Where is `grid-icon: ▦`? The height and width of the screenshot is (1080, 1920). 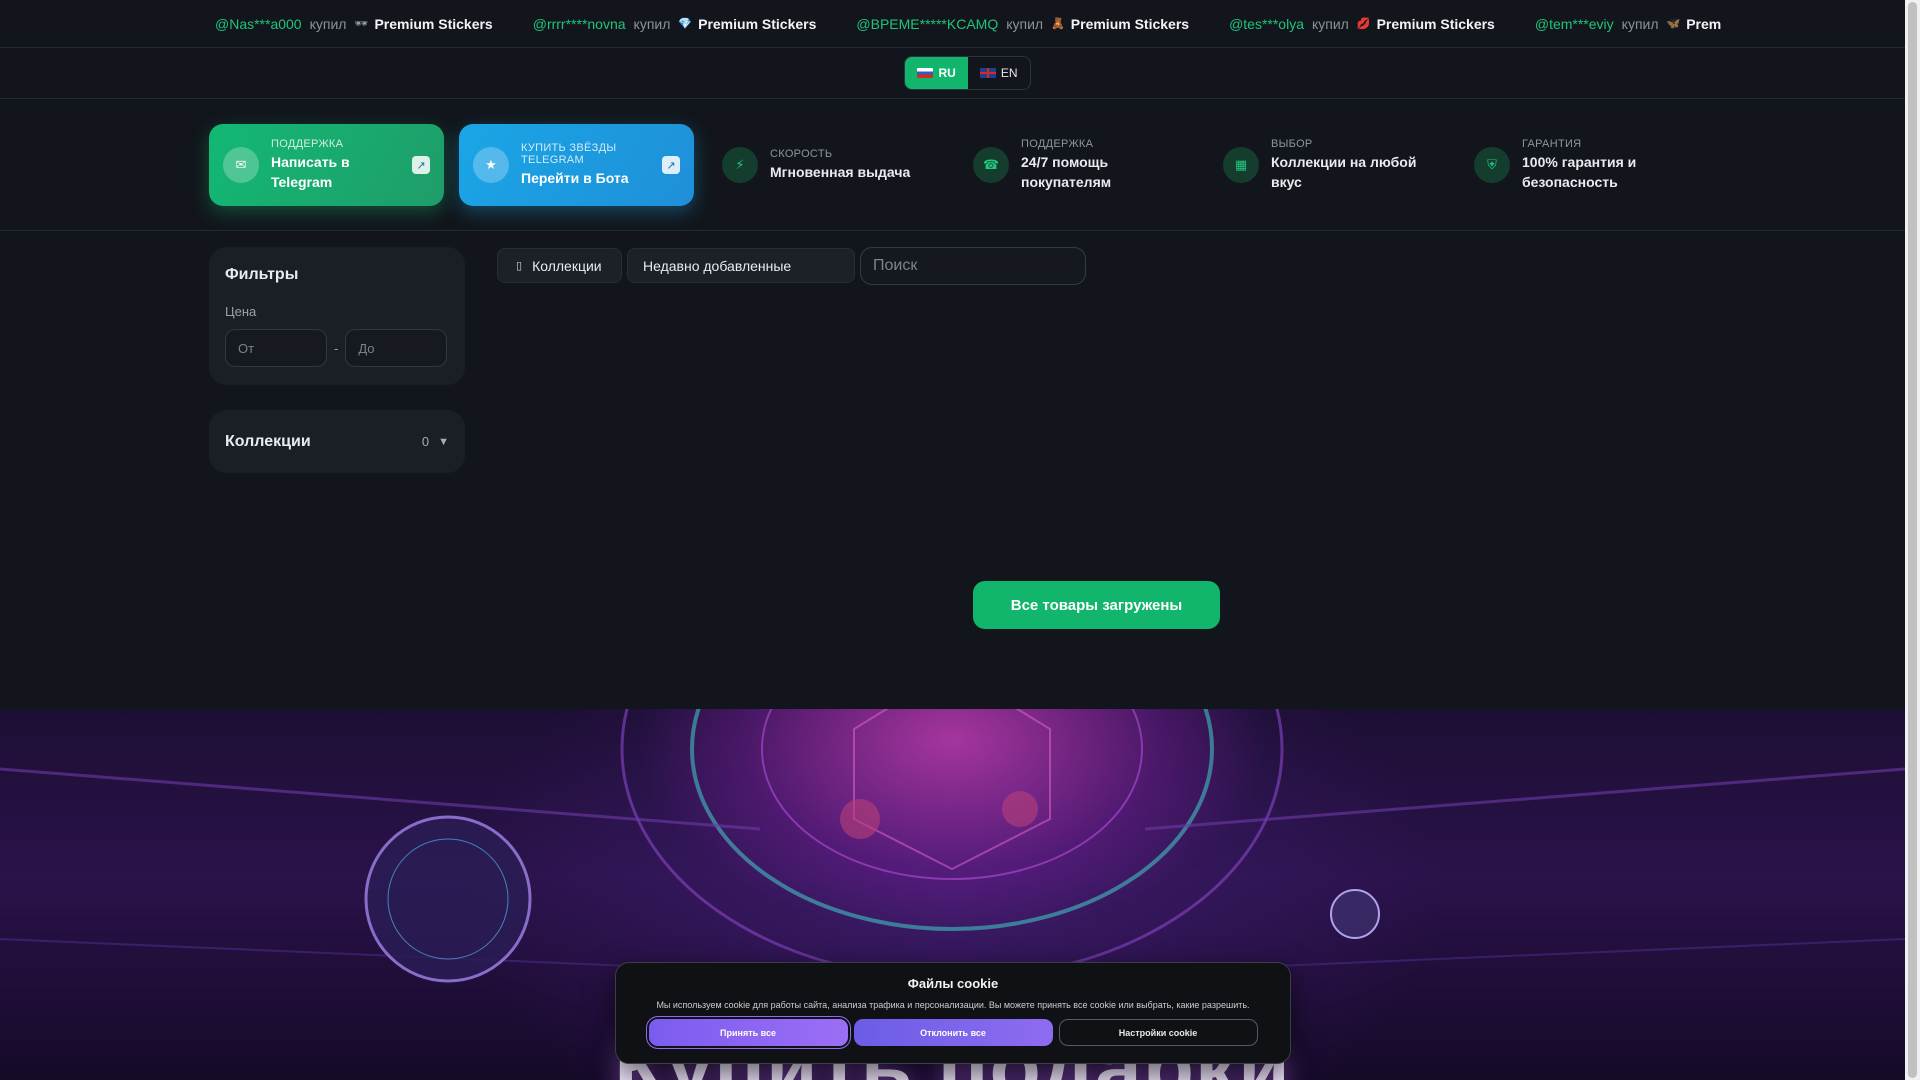
grid-icon: ▦ is located at coordinates (1241, 165).